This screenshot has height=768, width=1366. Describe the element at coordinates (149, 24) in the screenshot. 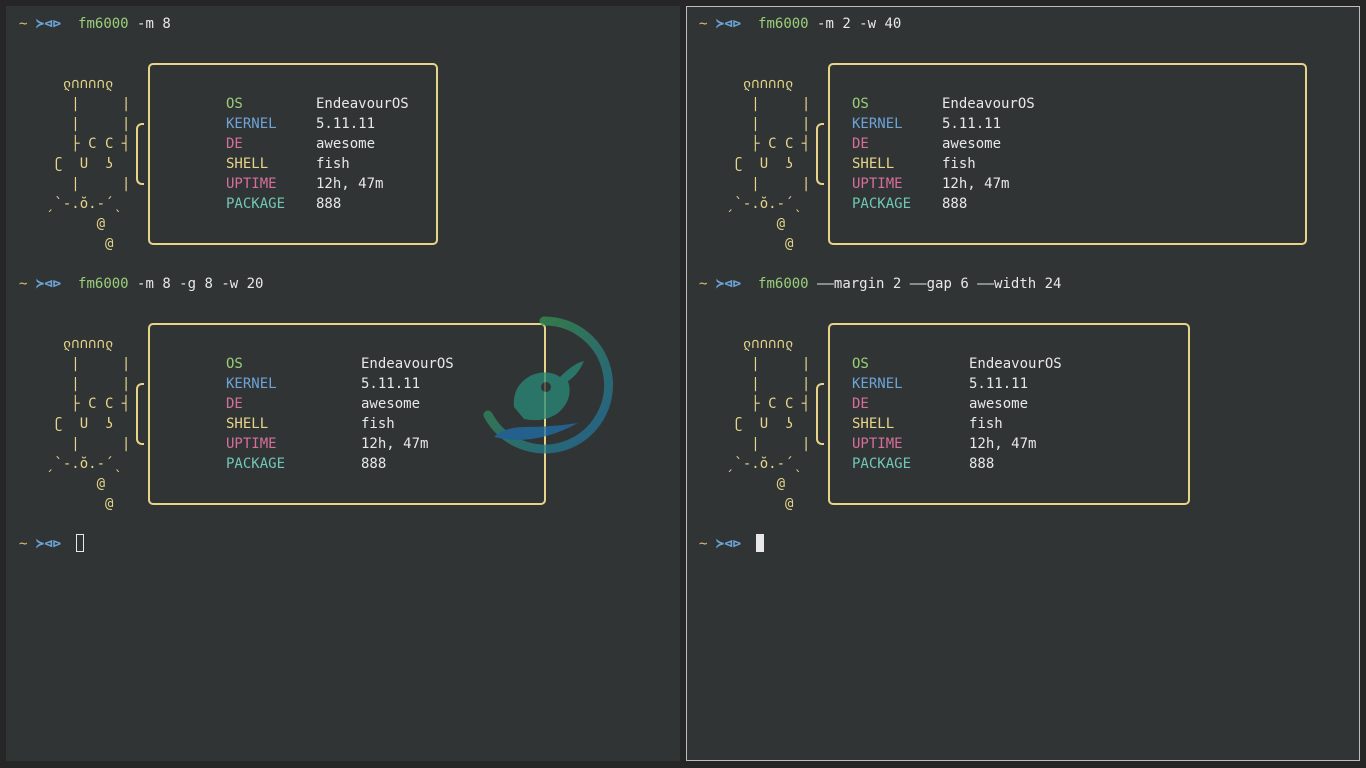

I see `command-args: -m 8` at that location.